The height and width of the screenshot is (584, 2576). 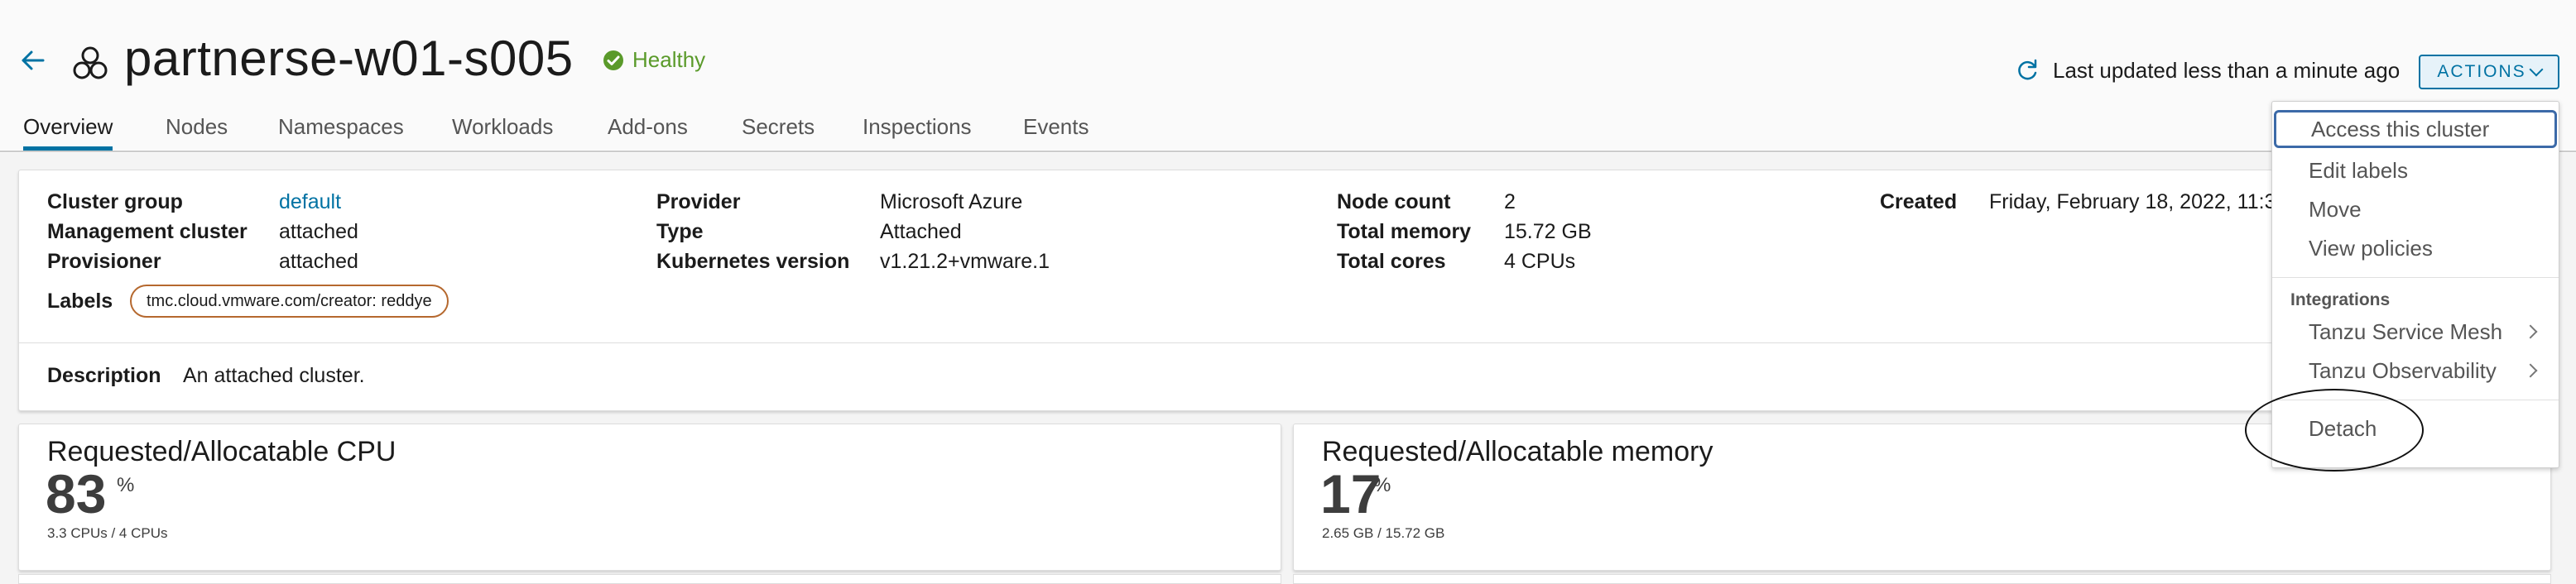 What do you see at coordinates (648, 132) in the screenshot?
I see `tab-add-ons: Add-ons` at bounding box center [648, 132].